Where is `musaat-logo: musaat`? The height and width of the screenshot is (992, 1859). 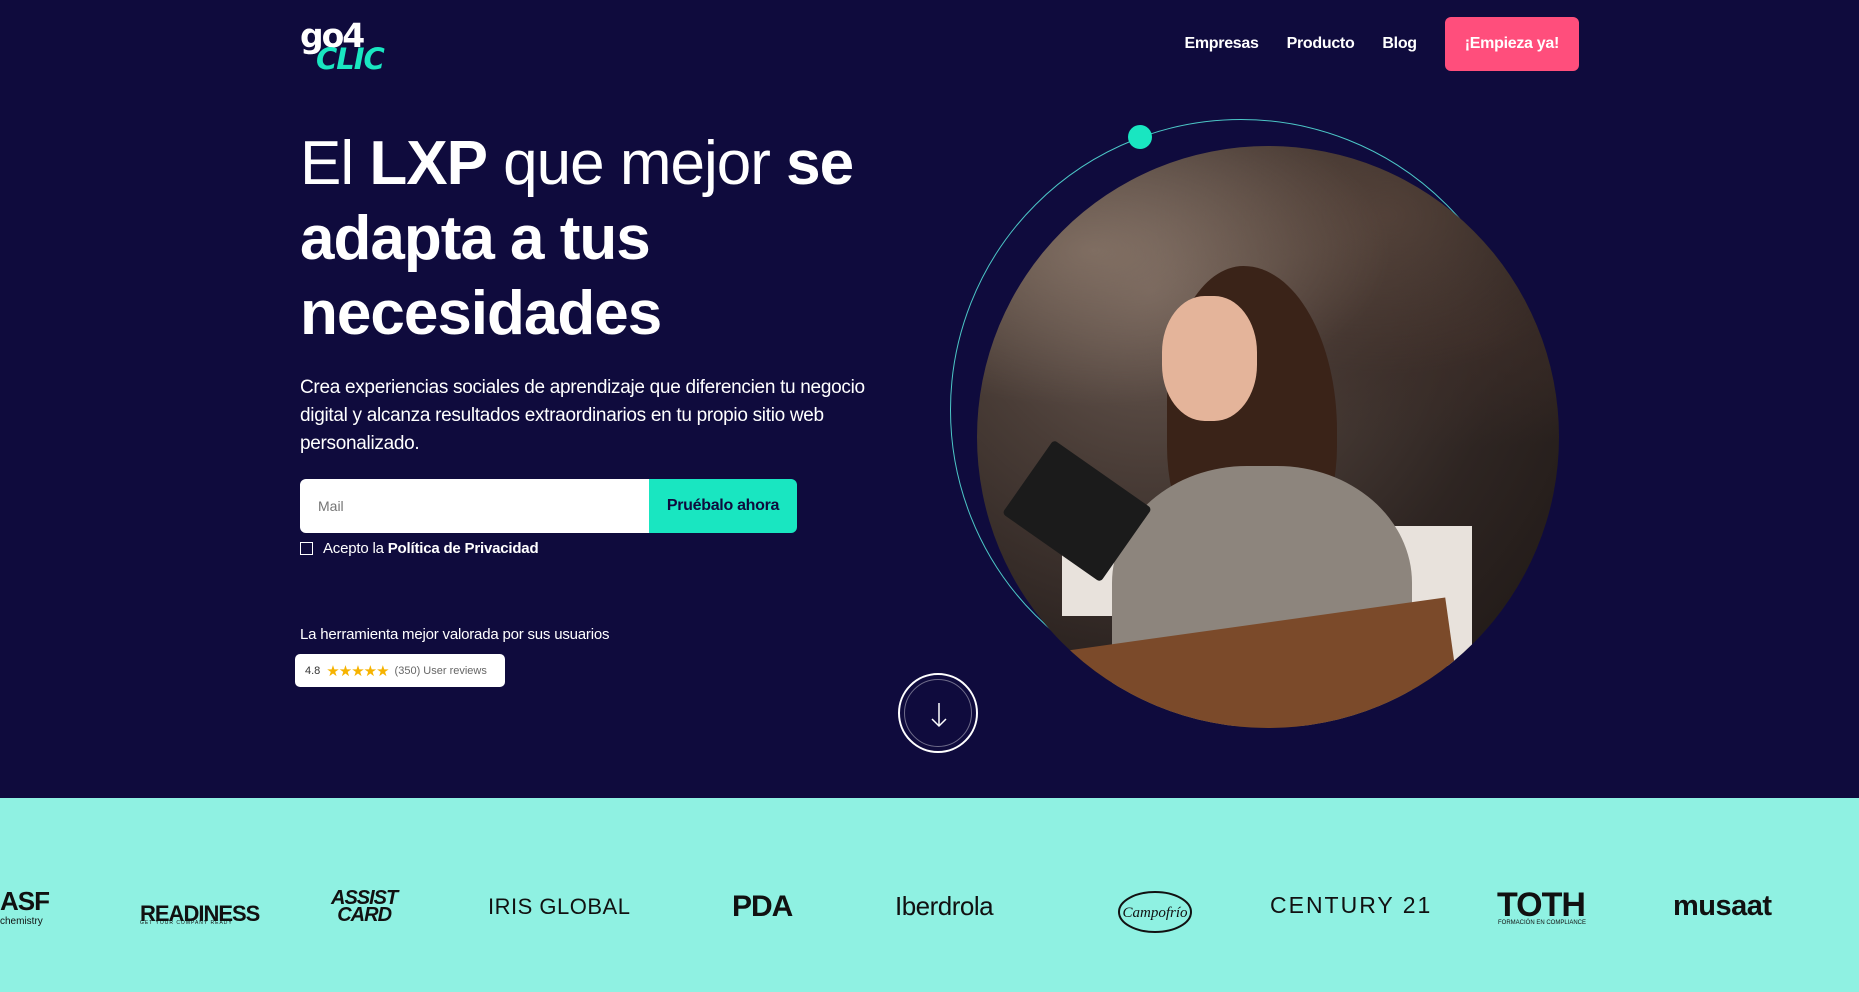
musaat-logo: musaat is located at coordinates (1722, 906).